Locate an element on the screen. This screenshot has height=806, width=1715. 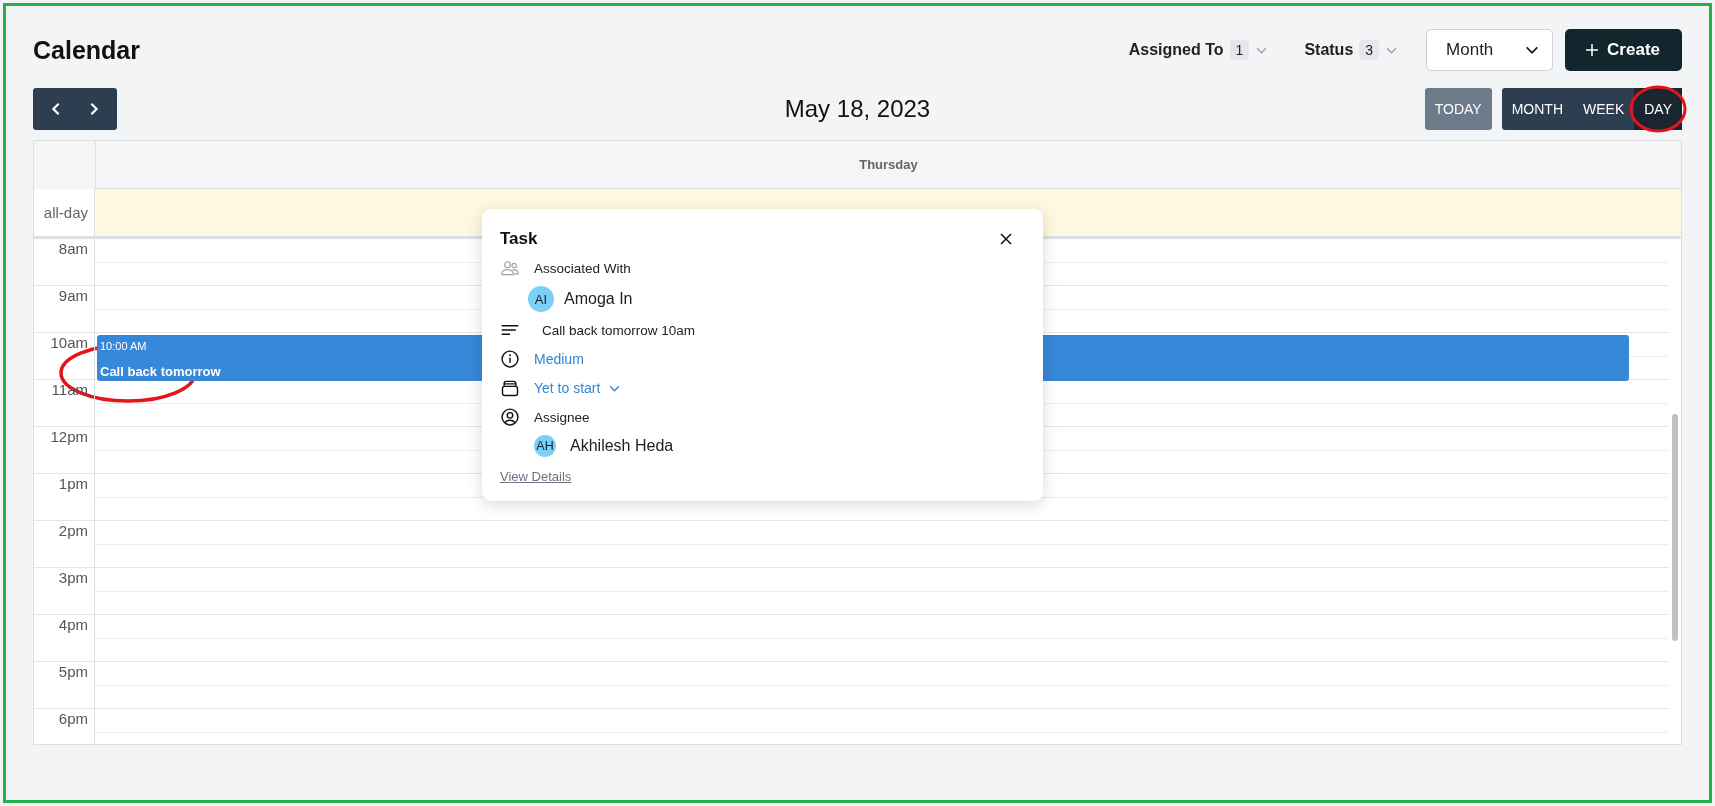
avatar: AH is located at coordinates (545, 446).